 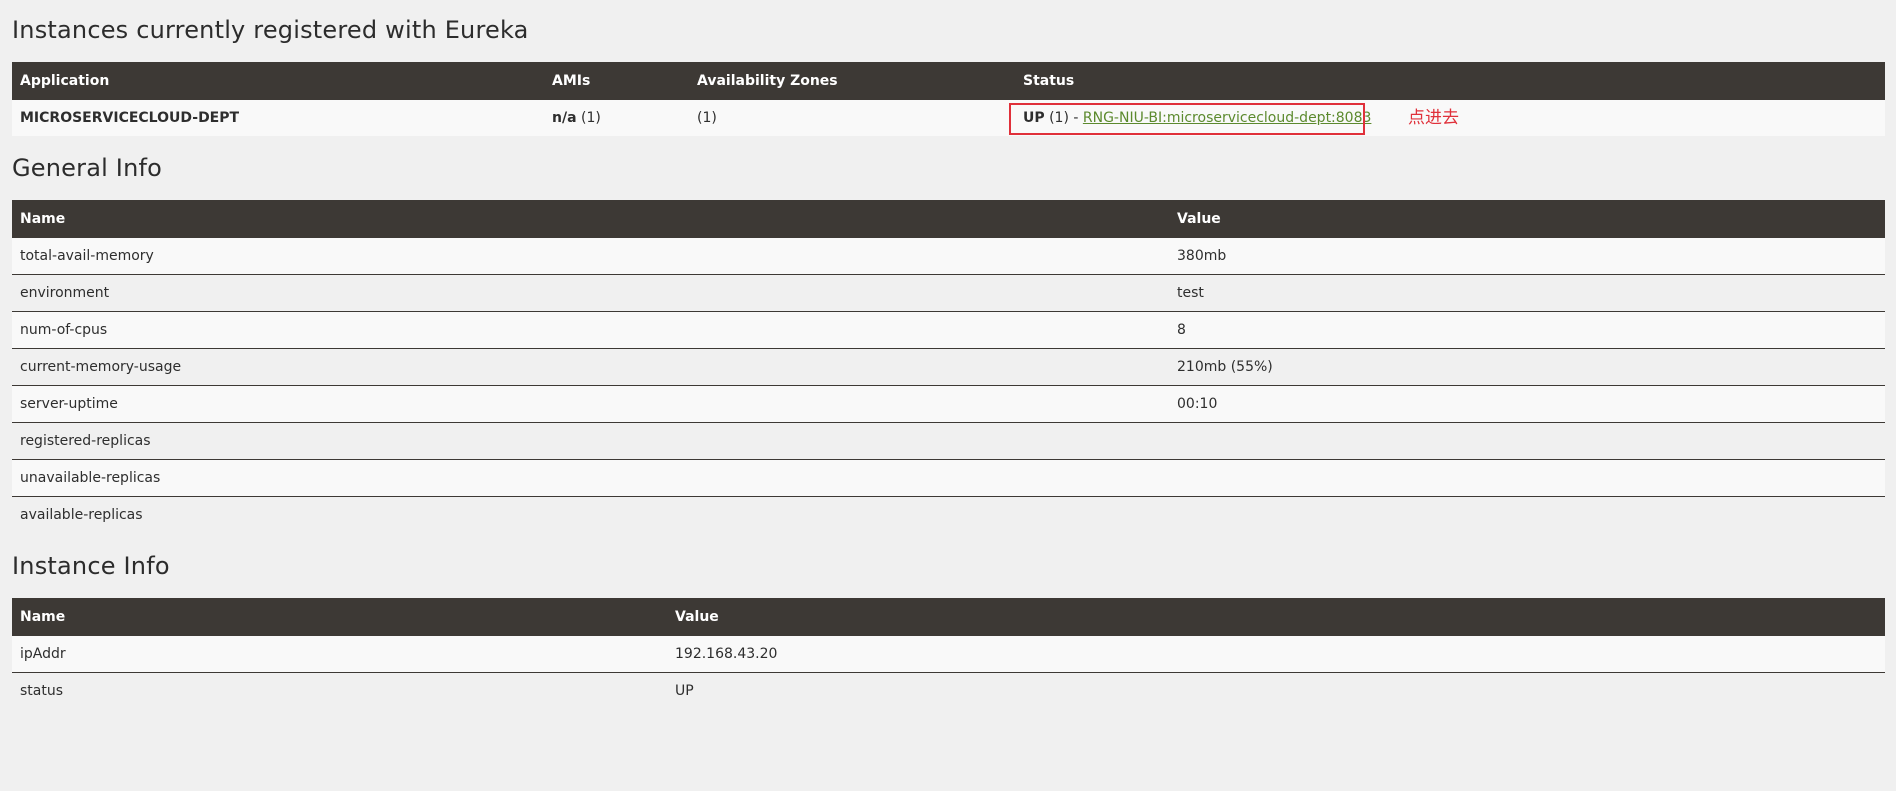 What do you see at coordinates (564, 118) in the screenshot?
I see `amis-value: n/a` at bounding box center [564, 118].